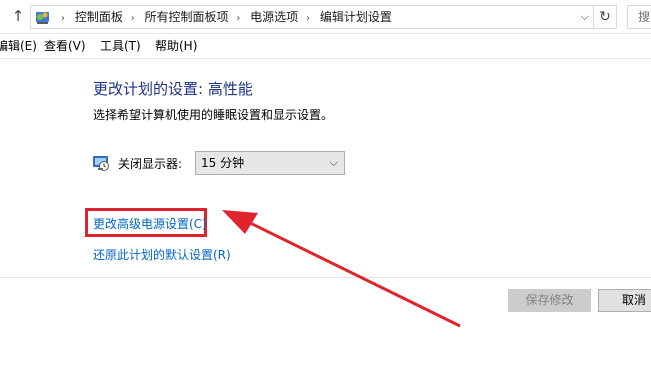  Describe the element at coordinates (176, 46) in the screenshot. I see `menu-help: 帮助(H)` at that location.